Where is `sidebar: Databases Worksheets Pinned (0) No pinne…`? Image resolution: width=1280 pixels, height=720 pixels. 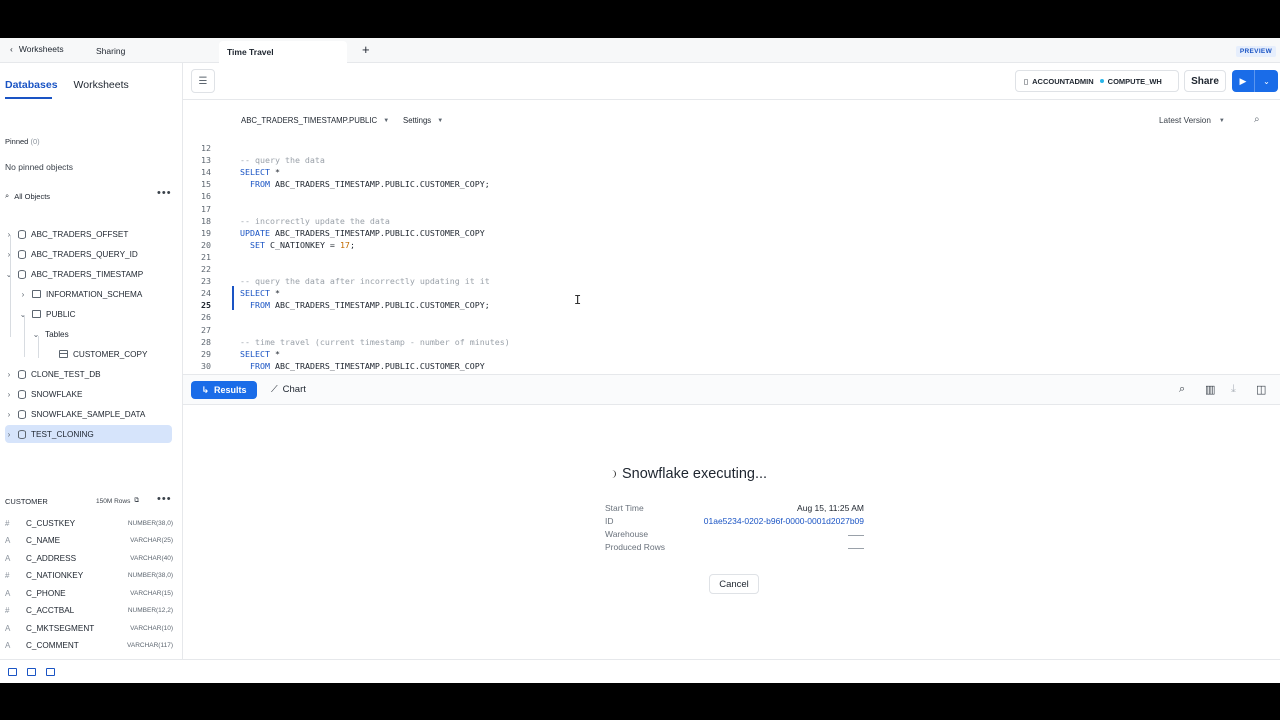 sidebar: Databases Worksheets Pinned (0) No pinne… is located at coordinates (91, 361).